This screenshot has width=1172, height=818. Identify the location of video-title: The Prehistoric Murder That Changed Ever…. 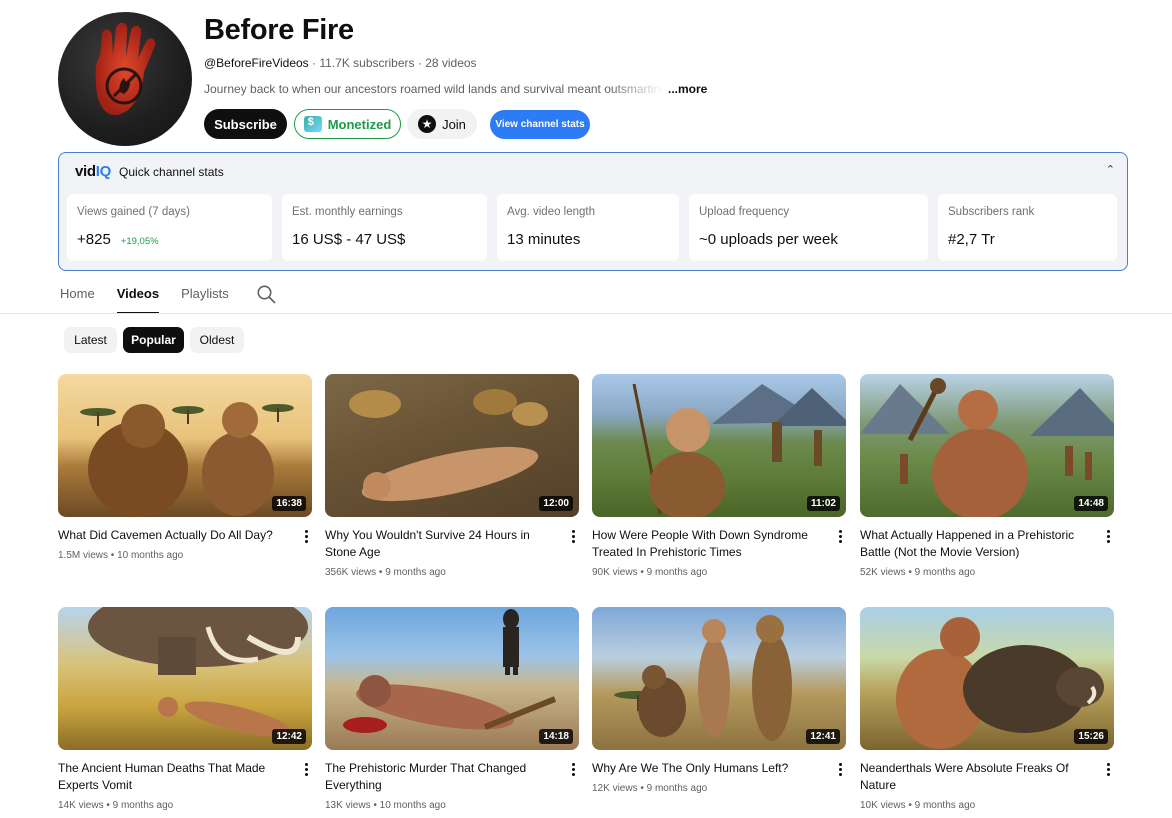
(441, 777).